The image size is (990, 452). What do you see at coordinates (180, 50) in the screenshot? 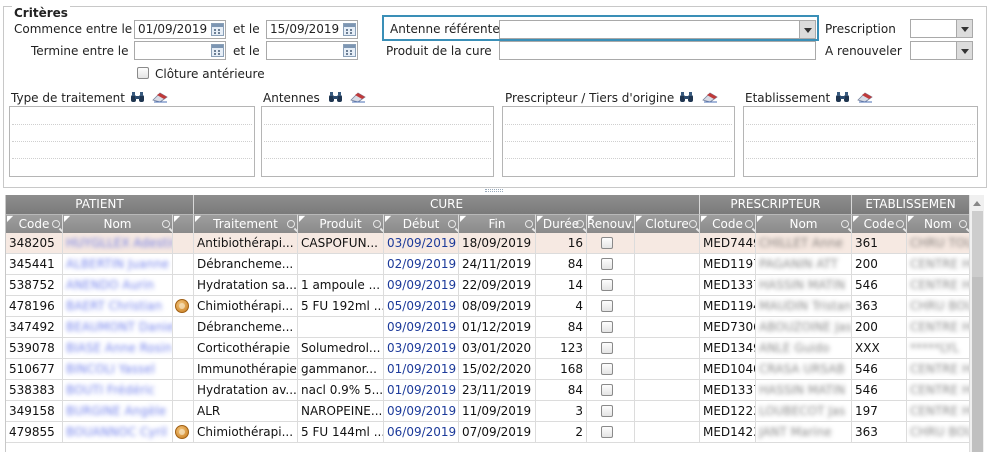
I see `termine-from-input` at bounding box center [180, 50].